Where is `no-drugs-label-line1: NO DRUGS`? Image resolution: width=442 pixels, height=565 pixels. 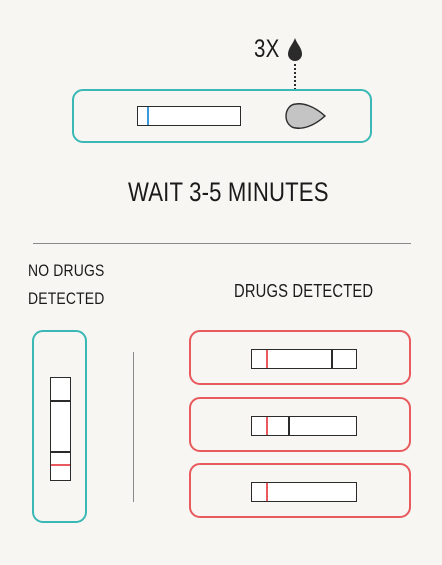
no-drugs-label-line1: NO DRUGS is located at coordinates (66, 270).